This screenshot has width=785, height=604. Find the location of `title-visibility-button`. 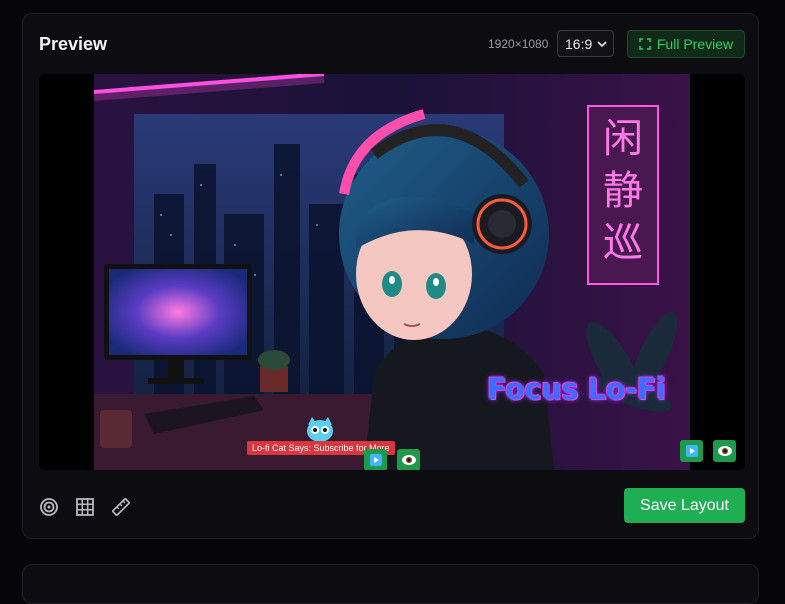

title-visibility-button is located at coordinates (724, 451).